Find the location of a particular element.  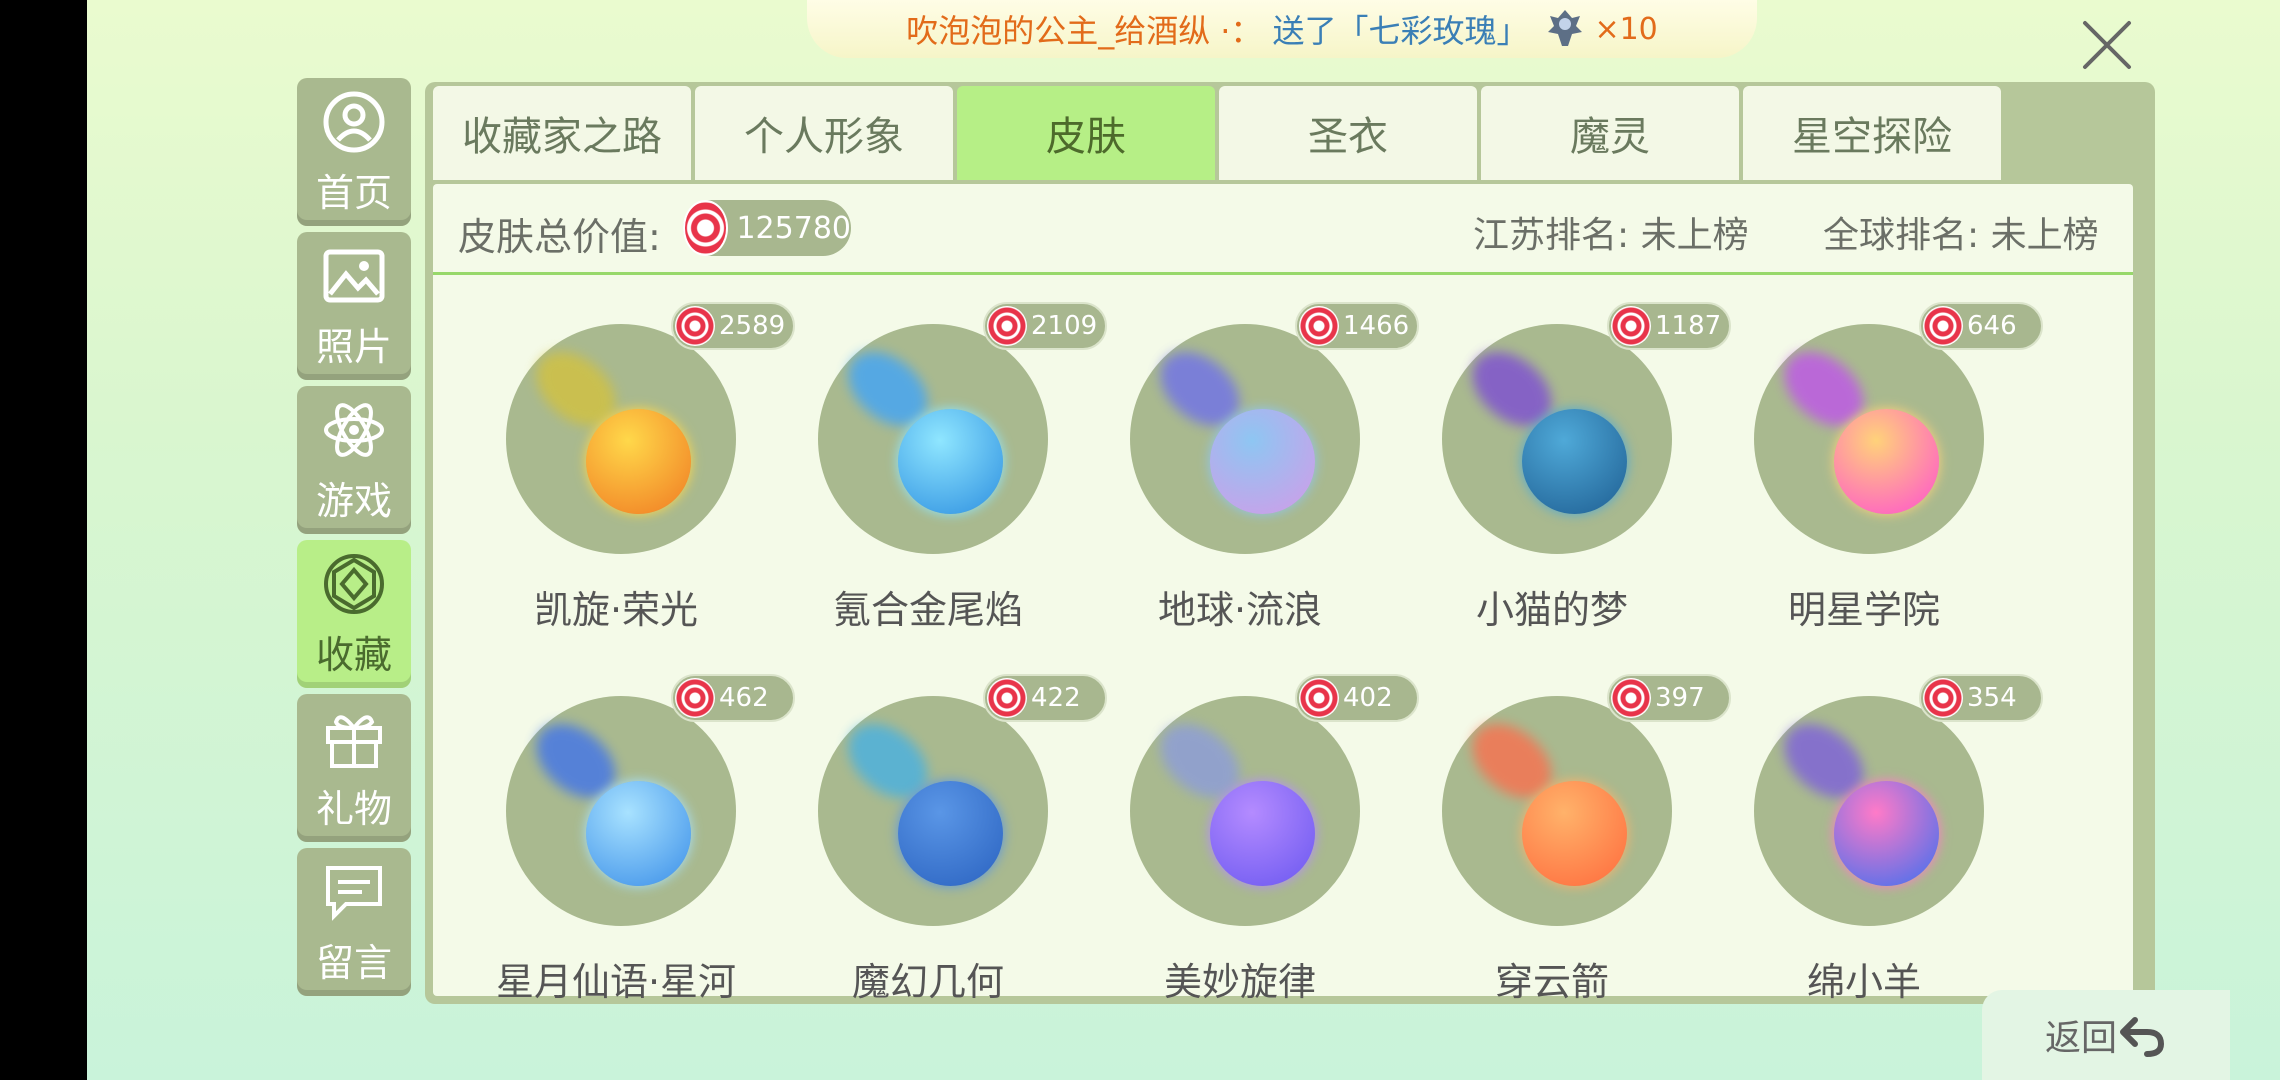

sidebar-item-label: 收藏 is located at coordinates (353, 654).